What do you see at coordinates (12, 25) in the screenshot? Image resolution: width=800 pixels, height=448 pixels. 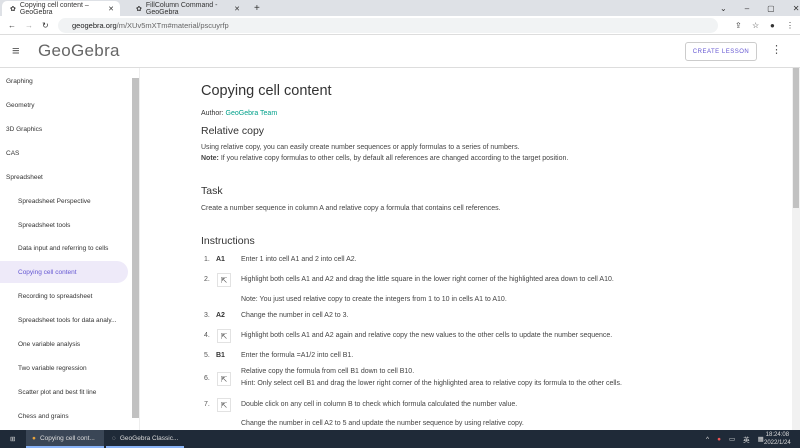 I see `back-icon: ←` at bounding box center [12, 25].